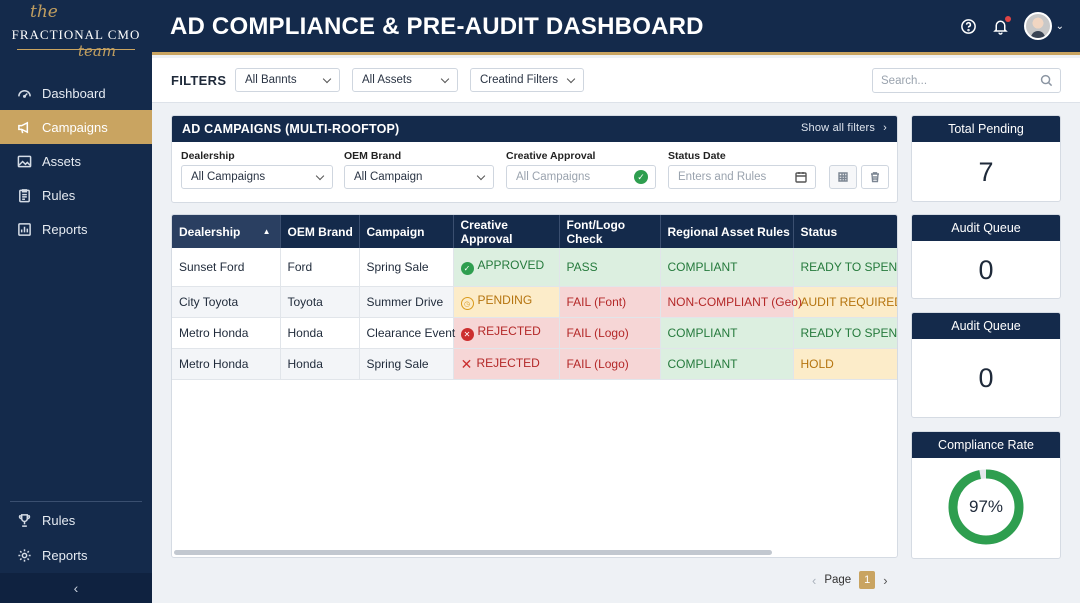 The height and width of the screenshot is (603, 1080). Describe the element at coordinates (814, 580) in the screenshot. I see `prev-page-button: ‹` at that location.